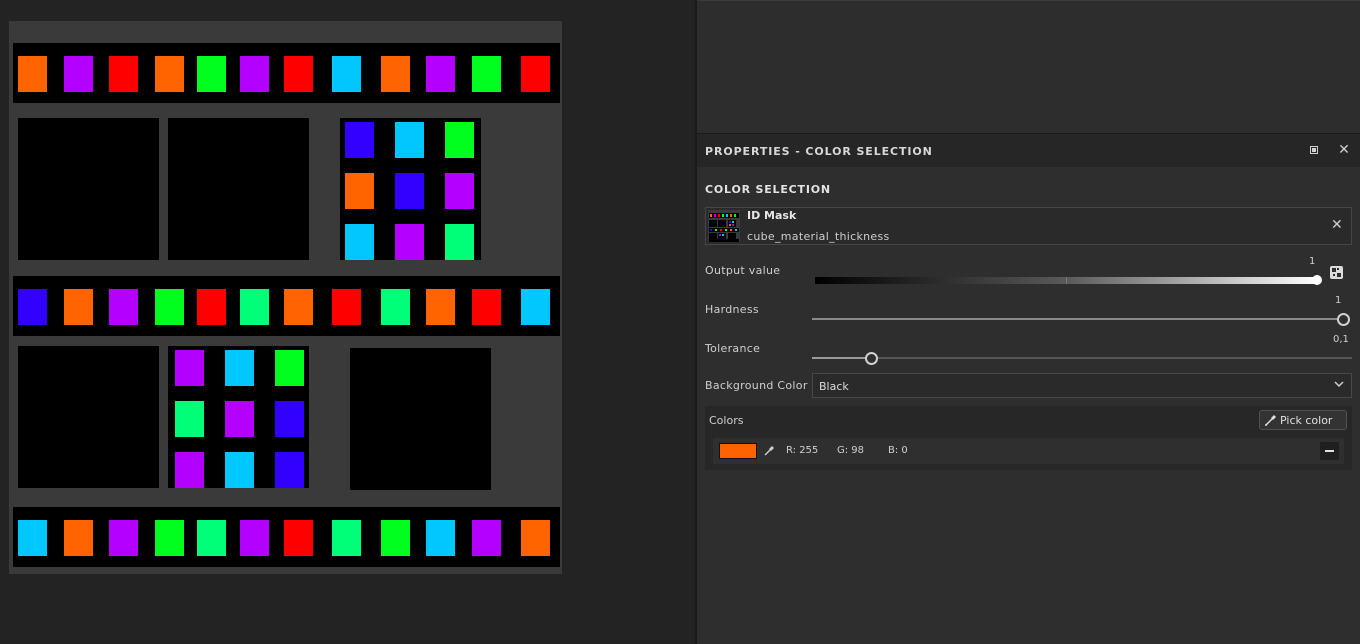 Image resolution: width=1360 pixels, height=644 pixels. What do you see at coordinates (1028, 451) in the screenshot?
I see `color-entry-row: R: 255 G: 98 B: 0` at bounding box center [1028, 451].